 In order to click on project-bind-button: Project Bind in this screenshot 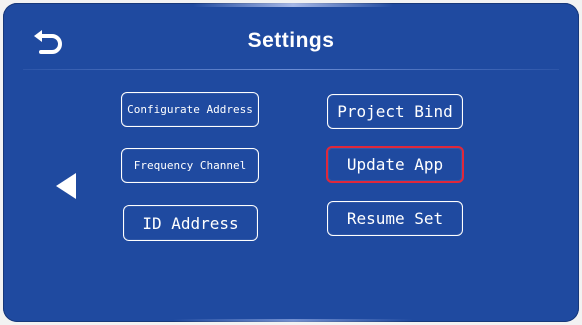, I will do `click(395, 111)`.